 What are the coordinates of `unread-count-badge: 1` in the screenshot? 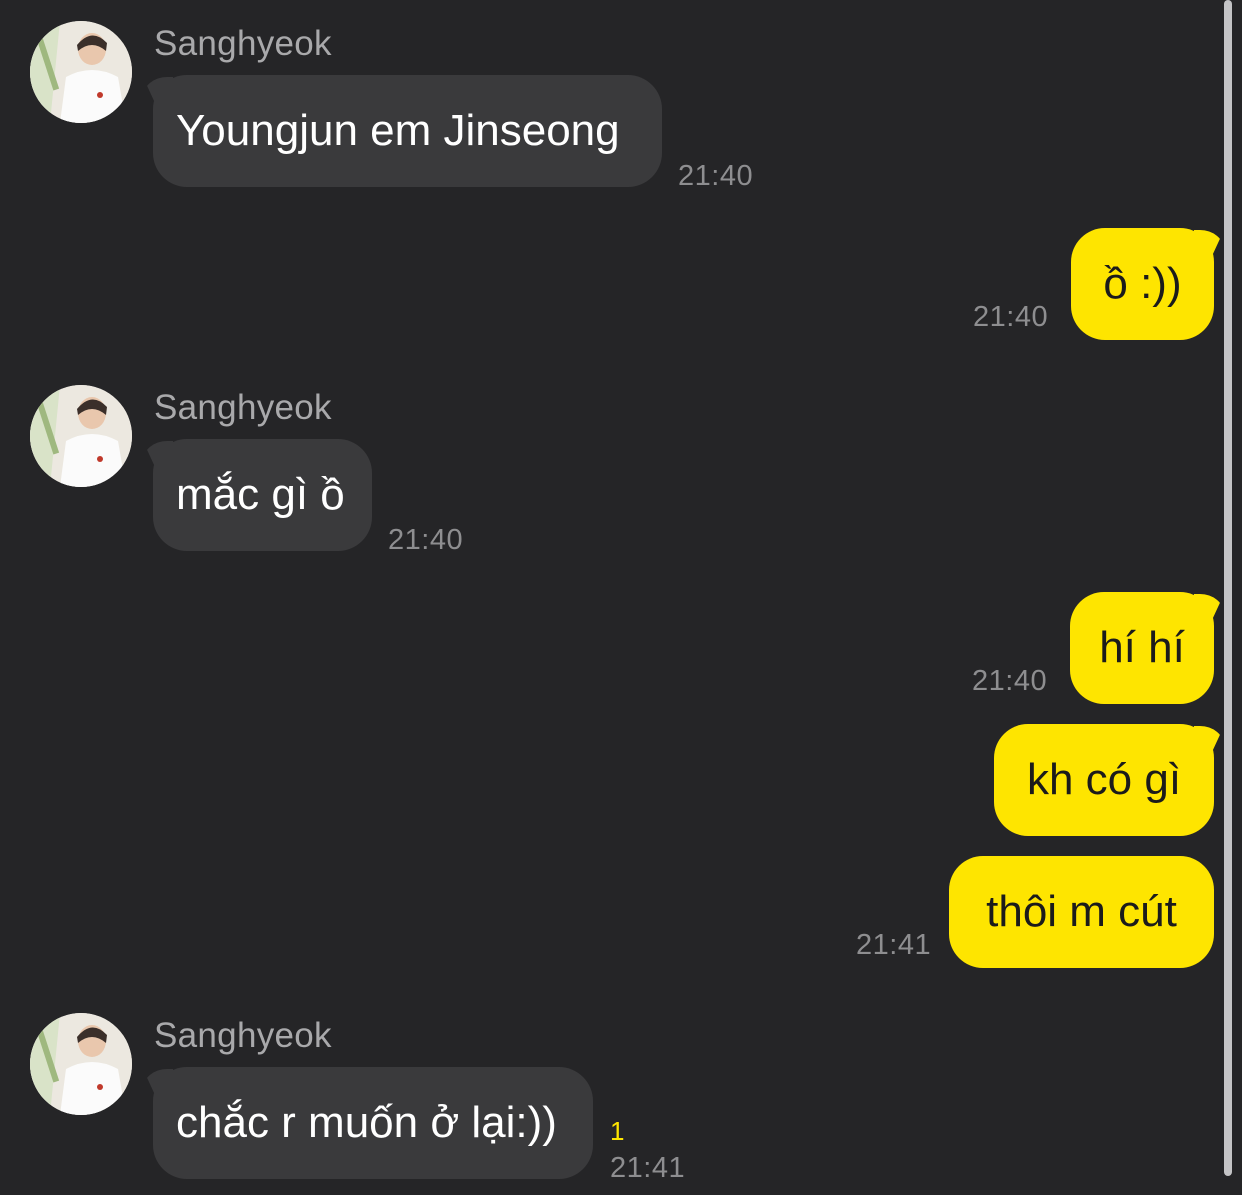 It's located at (617, 1131).